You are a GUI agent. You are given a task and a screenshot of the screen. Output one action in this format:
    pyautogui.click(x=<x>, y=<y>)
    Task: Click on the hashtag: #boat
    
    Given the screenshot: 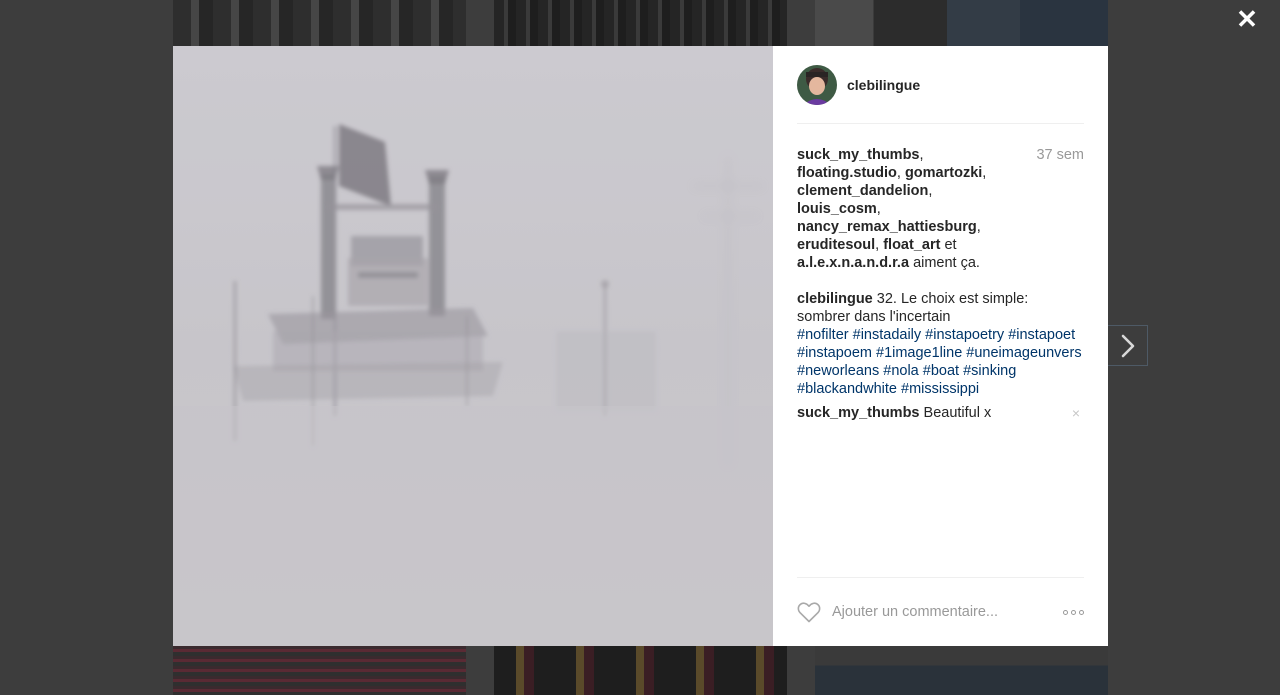 What is the action you would take?
    pyautogui.click(x=941, y=371)
    